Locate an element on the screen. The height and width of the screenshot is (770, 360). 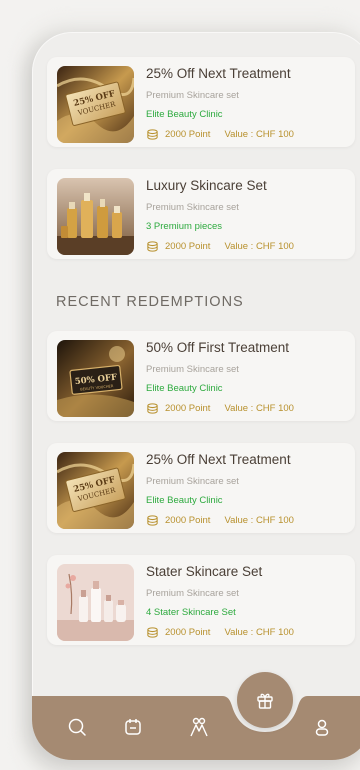
gift-button is located at coordinates (265, 700).